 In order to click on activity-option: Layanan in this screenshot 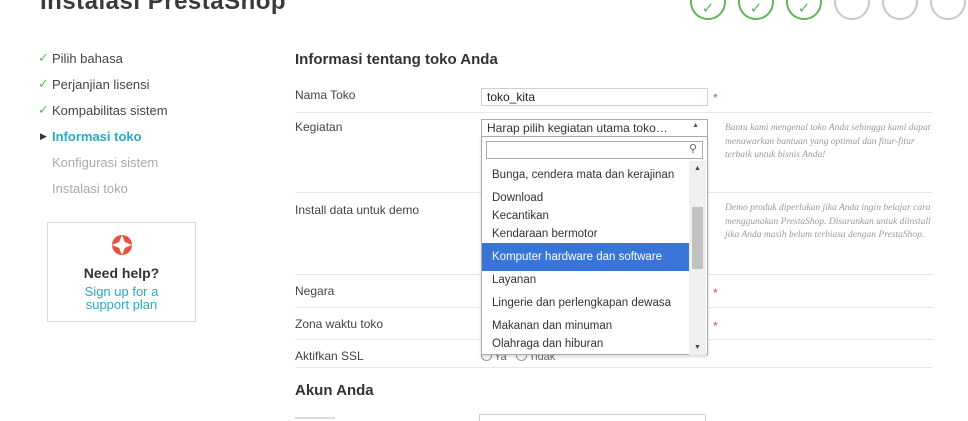, I will do `click(585, 280)`.